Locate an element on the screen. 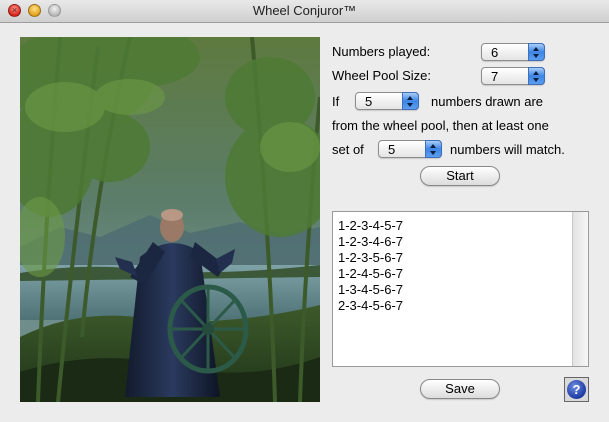 Image resolution: width=609 pixels, height=422 pixels. result-row: 2-3-4-5-6-7 is located at coordinates (370, 306).